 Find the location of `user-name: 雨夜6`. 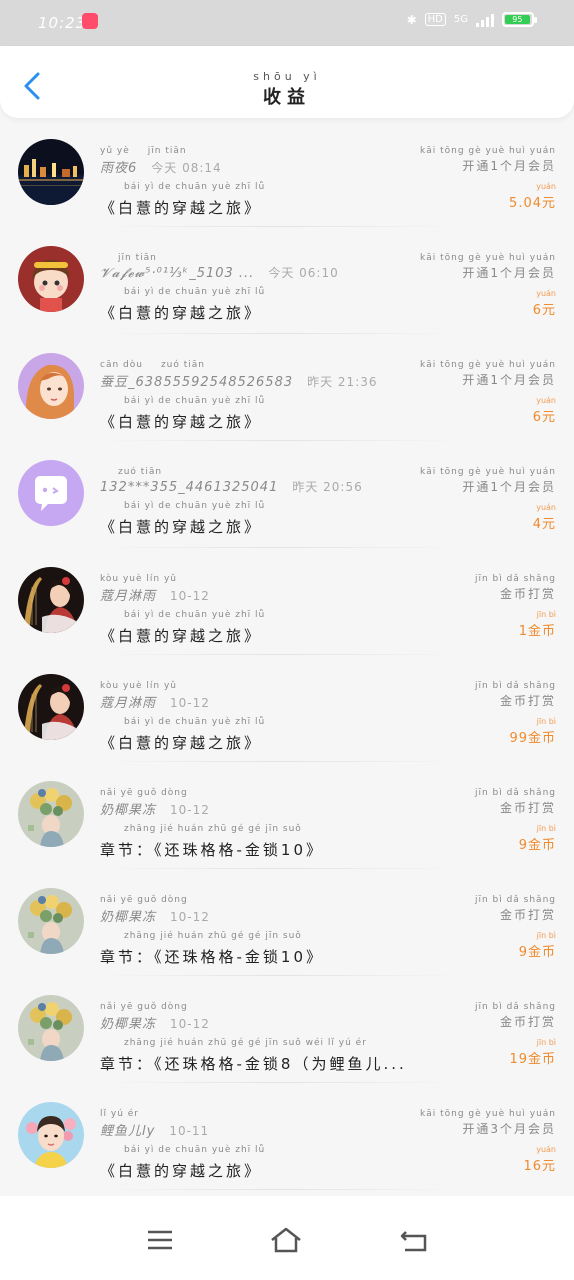

user-name: 雨夜6 is located at coordinates (118, 166).